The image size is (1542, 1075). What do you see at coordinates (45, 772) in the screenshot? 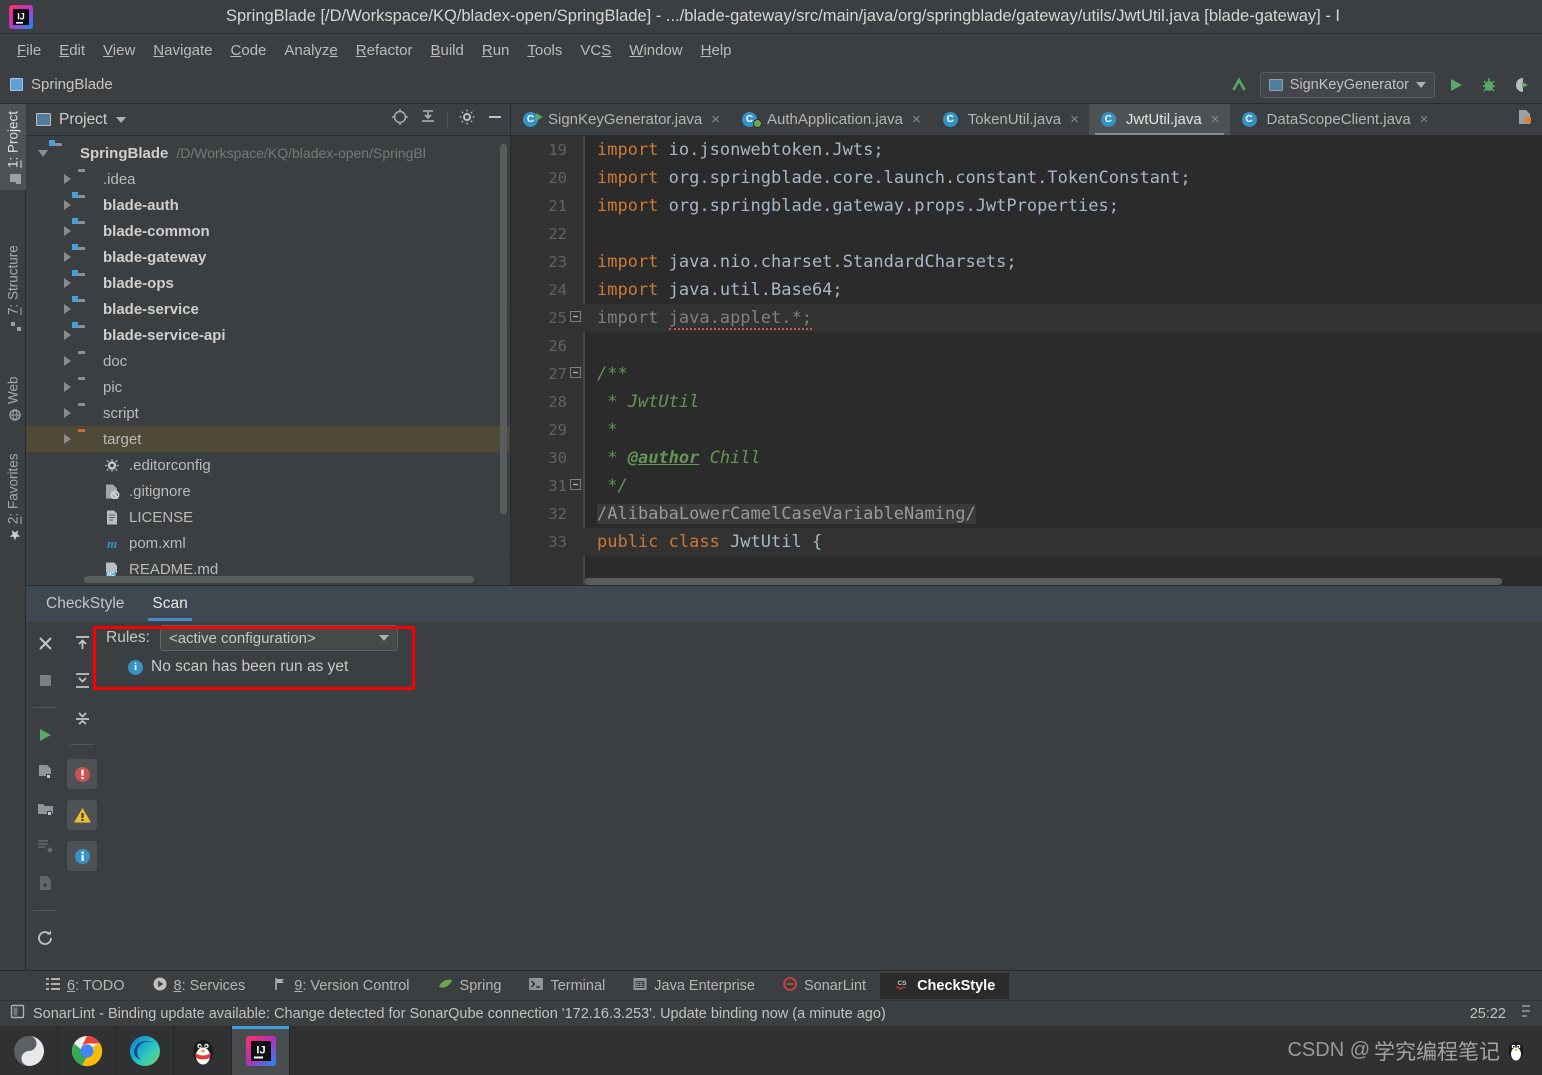
I see `scan-file-icon` at bounding box center [45, 772].